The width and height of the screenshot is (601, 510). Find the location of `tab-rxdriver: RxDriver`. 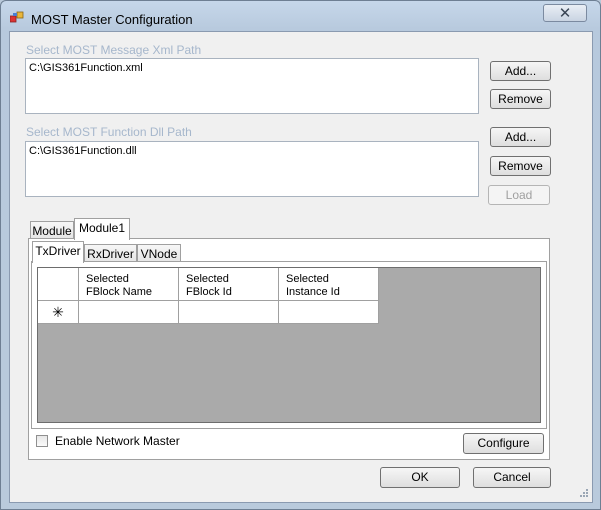

tab-rxdriver: RxDriver is located at coordinates (110, 253).